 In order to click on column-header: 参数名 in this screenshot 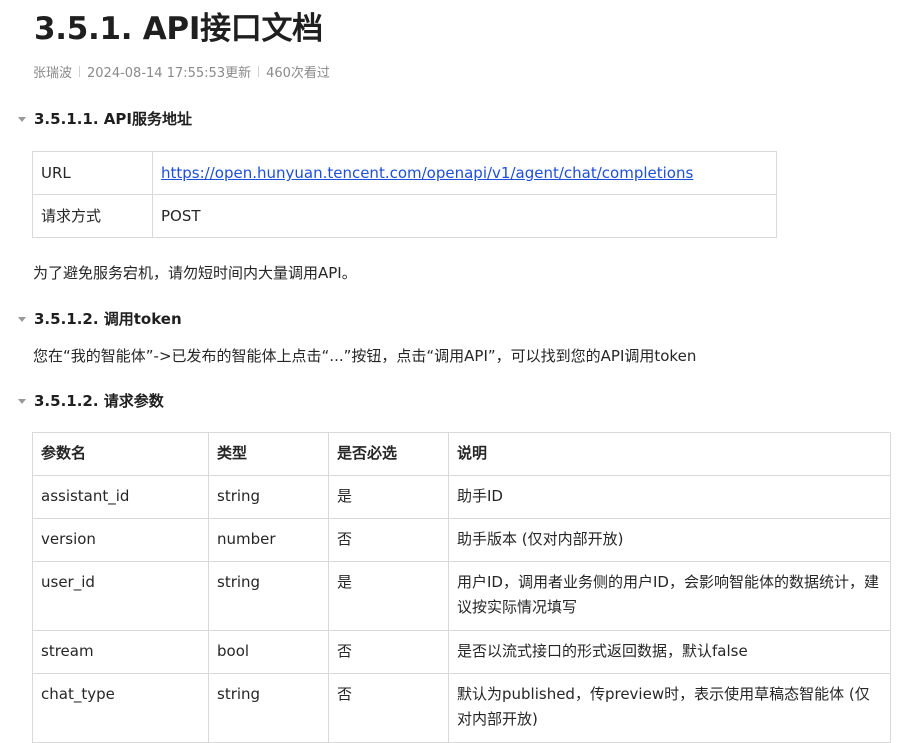, I will do `click(120, 454)`.